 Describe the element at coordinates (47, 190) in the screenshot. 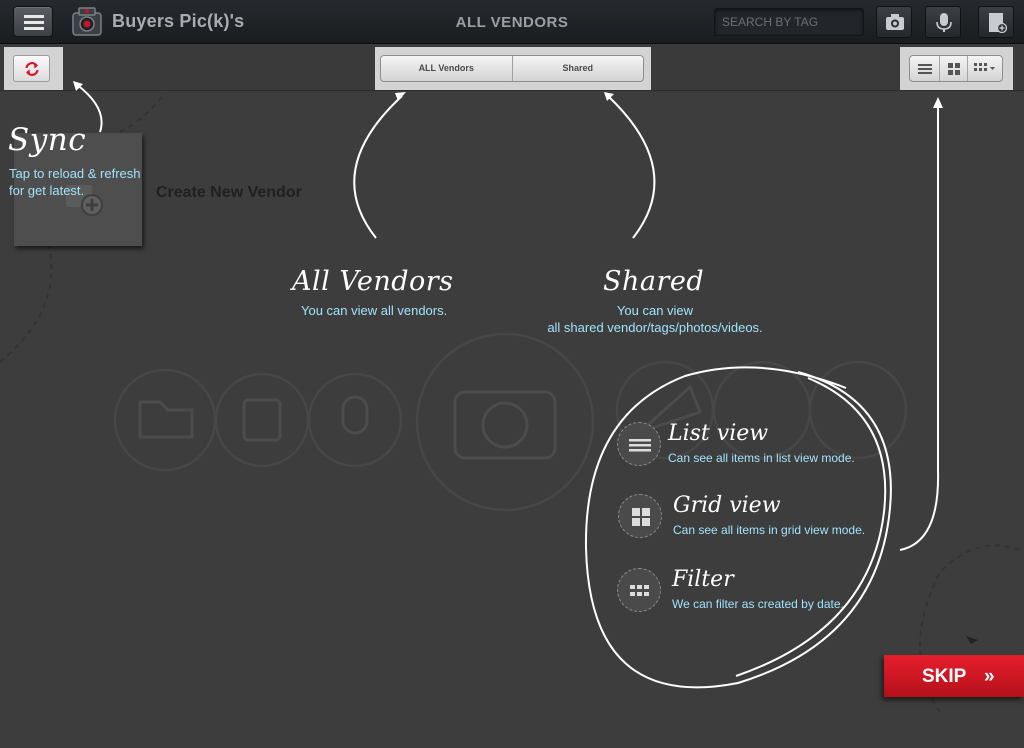

I see `sync-tip-line2: for get latest.` at that location.